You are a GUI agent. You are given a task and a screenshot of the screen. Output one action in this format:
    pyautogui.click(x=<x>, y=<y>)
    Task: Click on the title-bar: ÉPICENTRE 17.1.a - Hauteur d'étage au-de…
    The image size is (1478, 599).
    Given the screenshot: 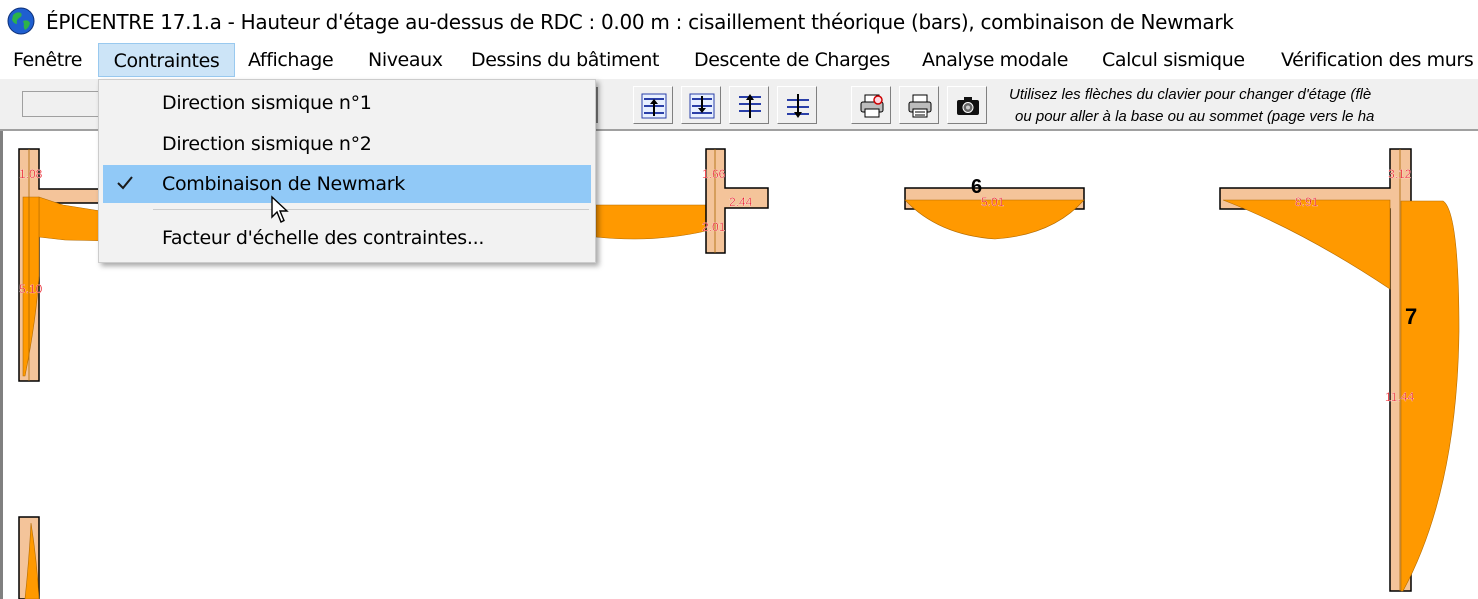 What is the action you would take?
    pyautogui.click(x=739, y=21)
    